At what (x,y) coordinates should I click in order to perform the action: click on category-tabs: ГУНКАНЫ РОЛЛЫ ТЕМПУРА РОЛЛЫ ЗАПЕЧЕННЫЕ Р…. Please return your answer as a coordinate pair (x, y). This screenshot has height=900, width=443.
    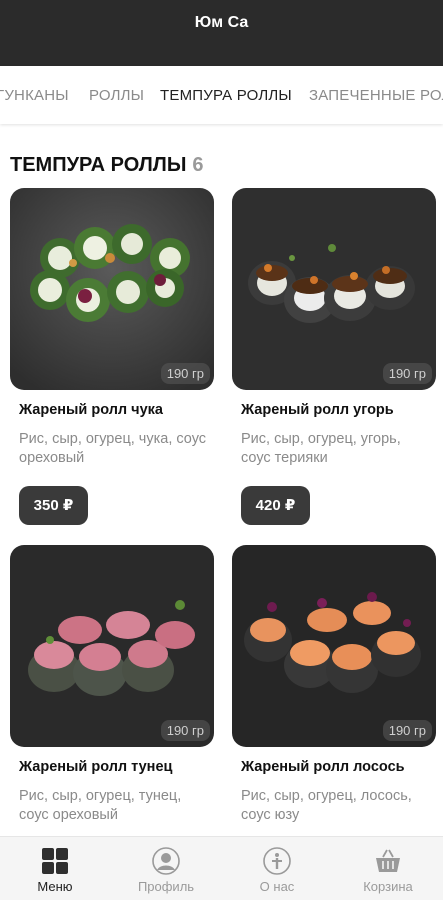
    Looking at the image, I should click on (221, 95).